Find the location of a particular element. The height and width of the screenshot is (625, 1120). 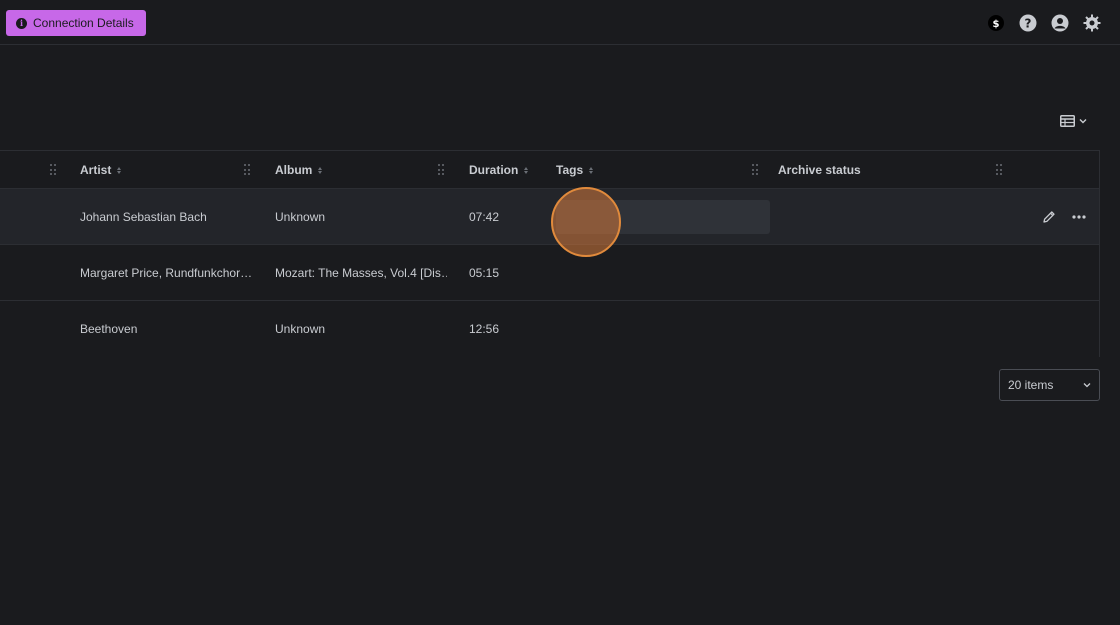

account-icon is located at coordinates (1060, 23).